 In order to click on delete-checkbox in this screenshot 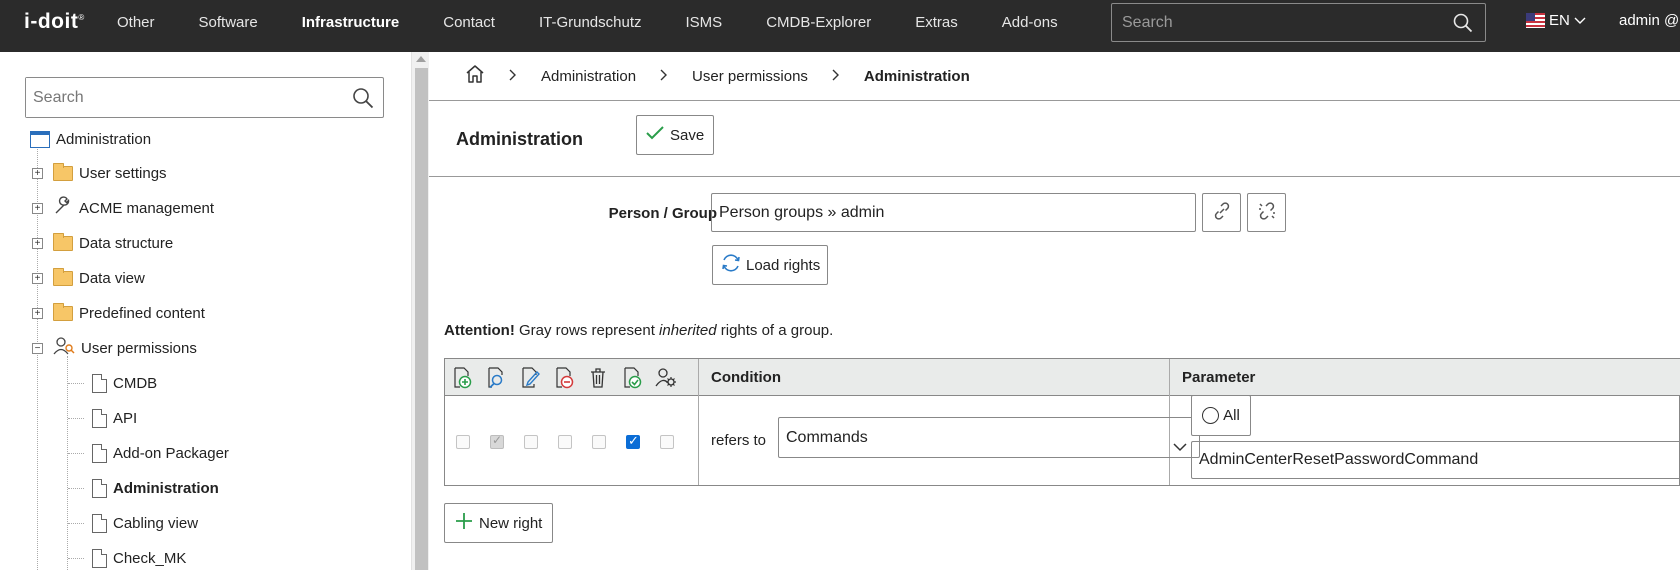, I will do `click(599, 442)`.